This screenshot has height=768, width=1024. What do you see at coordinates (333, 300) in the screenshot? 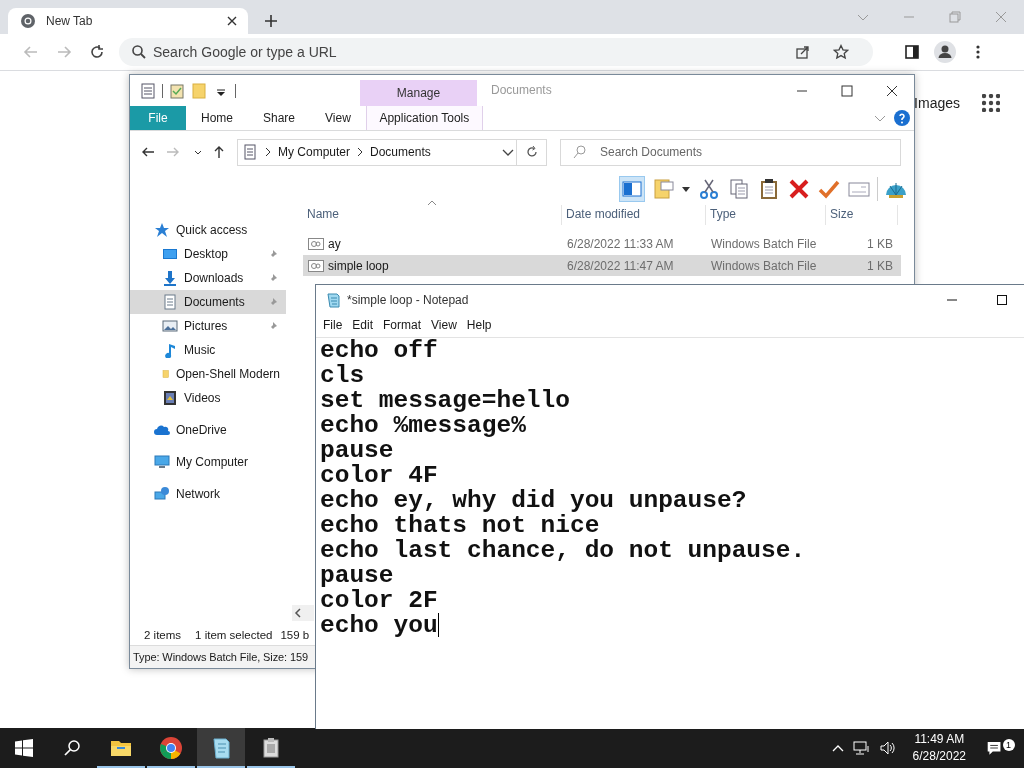
I see `notepad-icon` at bounding box center [333, 300].